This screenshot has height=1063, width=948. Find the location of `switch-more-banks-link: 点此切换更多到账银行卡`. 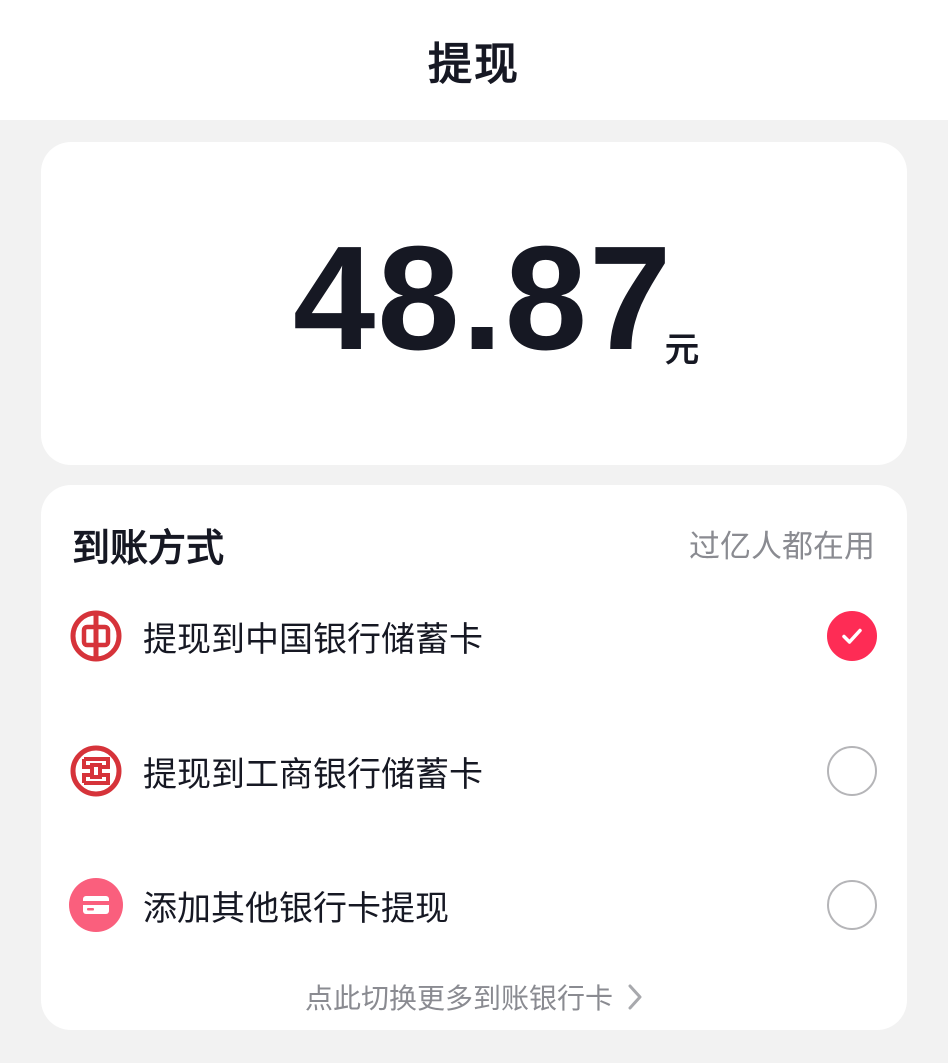

switch-more-banks-link: 点此切换更多到账银行卡 is located at coordinates (474, 997).